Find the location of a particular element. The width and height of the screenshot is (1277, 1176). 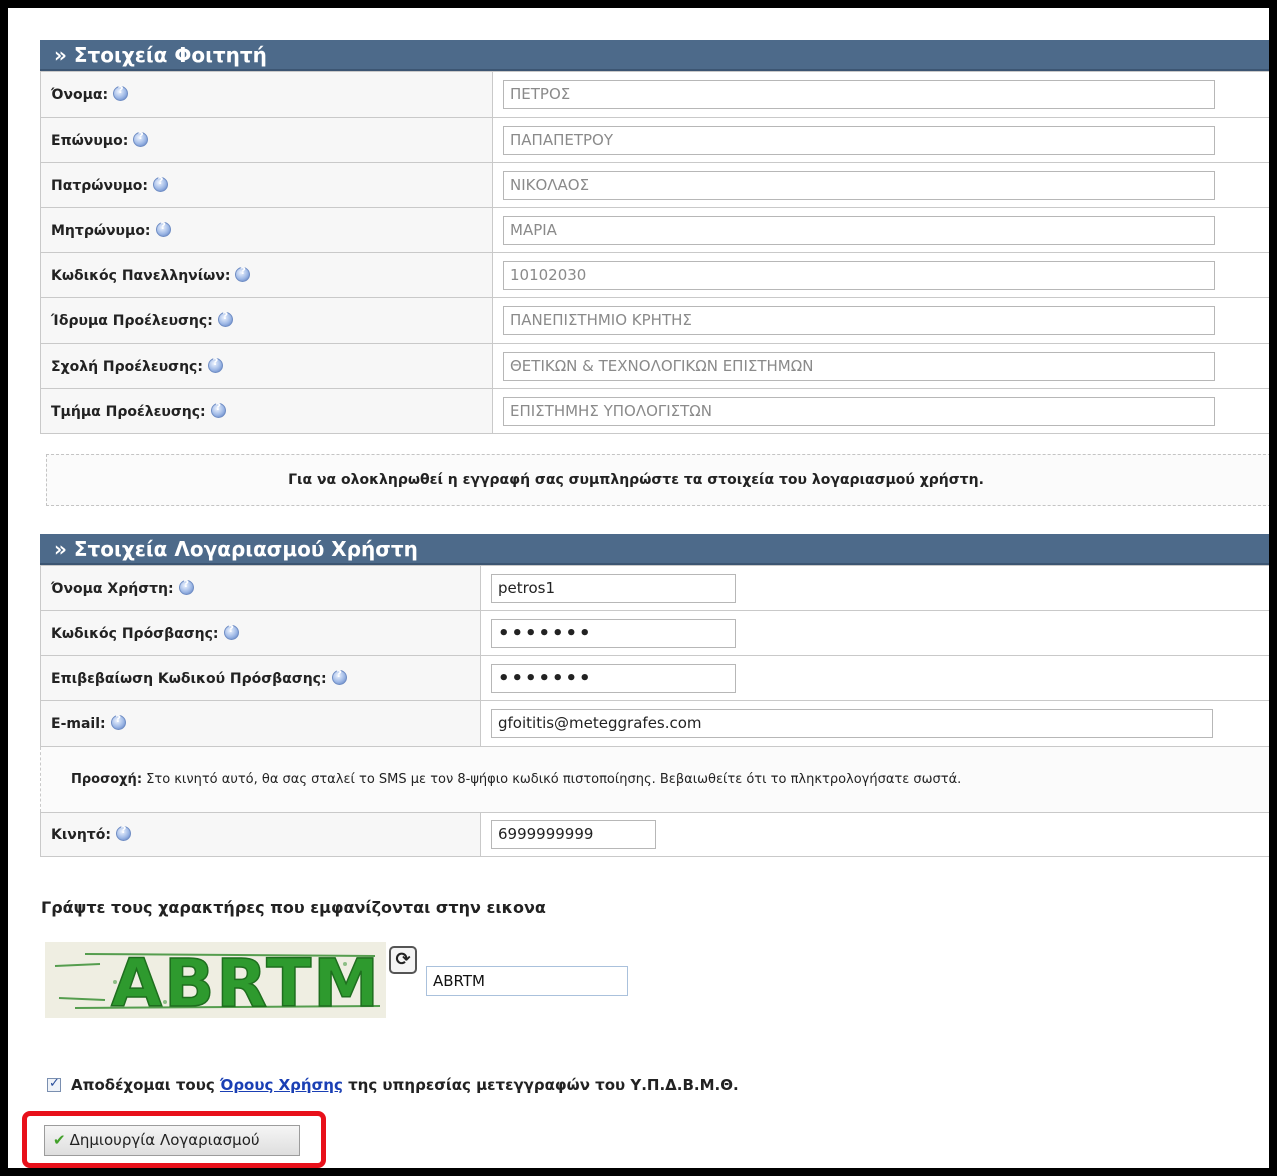

refresh-icon: ⟳ is located at coordinates (403, 959).